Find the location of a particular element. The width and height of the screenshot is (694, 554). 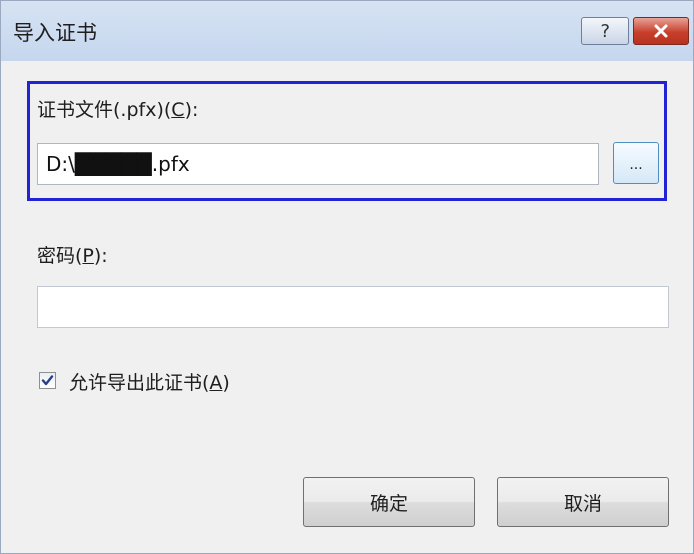

allow-export-checkbox is located at coordinates (47, 380).